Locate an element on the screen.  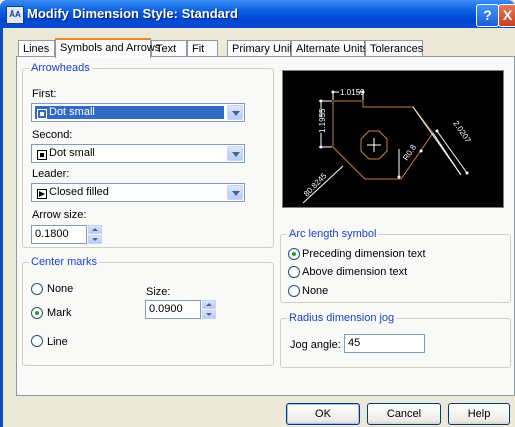
arc-length-legend: Arc length symbol is located at coordinates (333, 234).